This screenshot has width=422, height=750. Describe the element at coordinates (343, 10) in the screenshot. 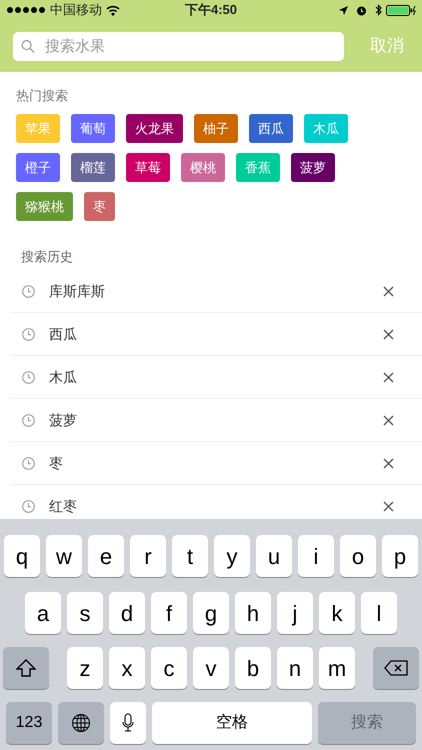

I see `location-icon` at that location.